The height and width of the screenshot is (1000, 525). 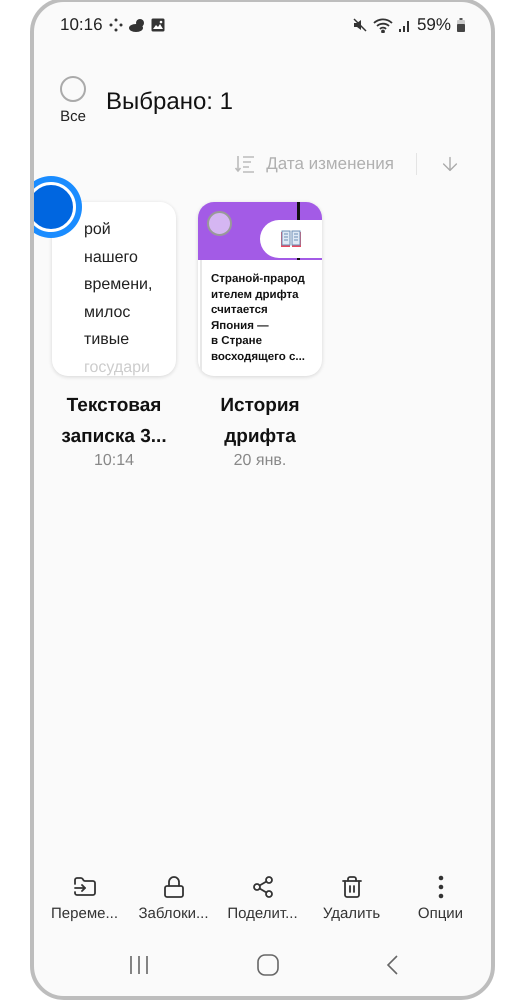 What do you see at coordinates (136, 25) in the screenshot?
I see `weather-icon` at bounding box center [136, 25].